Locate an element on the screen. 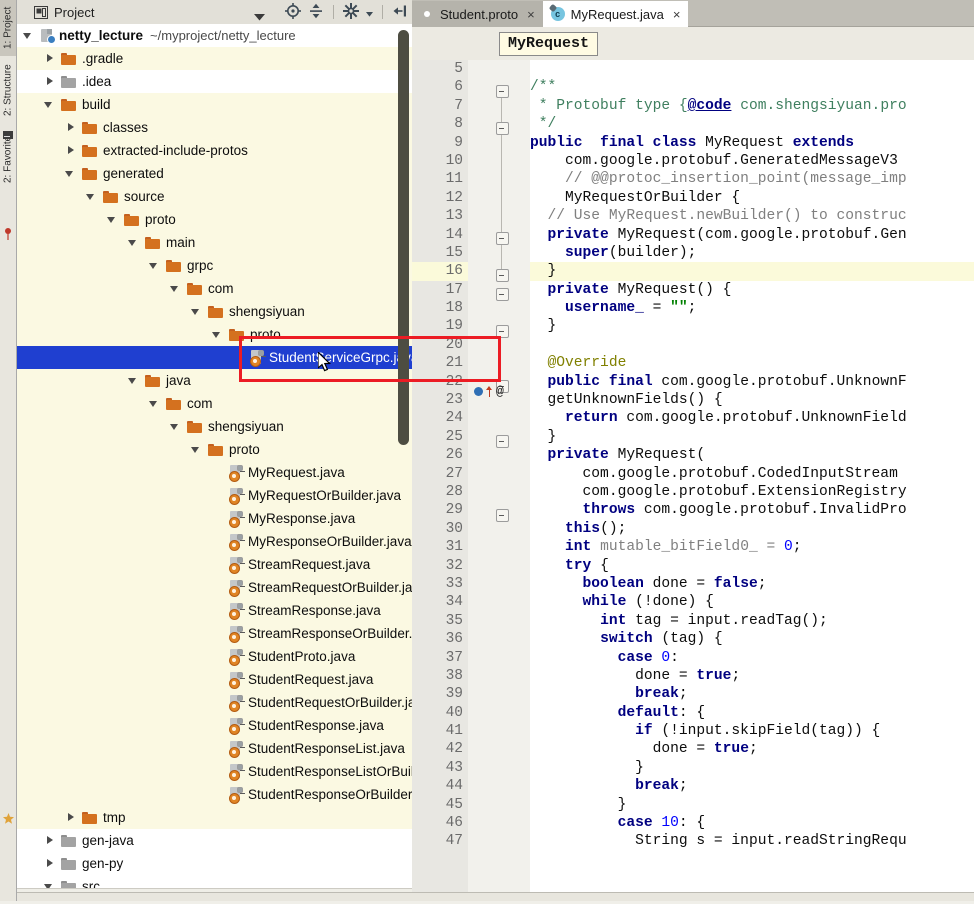 This screenshot has height=904, width=974. tree-node: classes is located at coordinates (214, 127).